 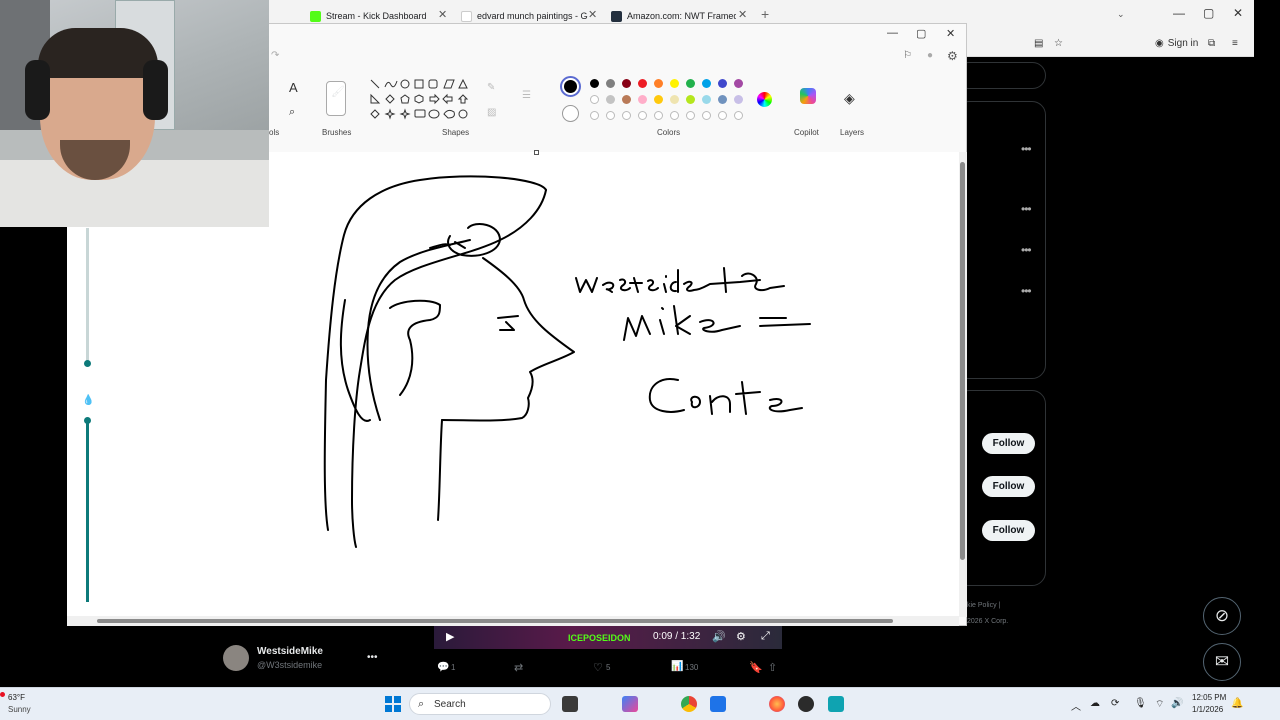 What do you see at coordinates (608, 667) in the screenshot?
I see `like-count: 5` at bounding box center [608, 667].